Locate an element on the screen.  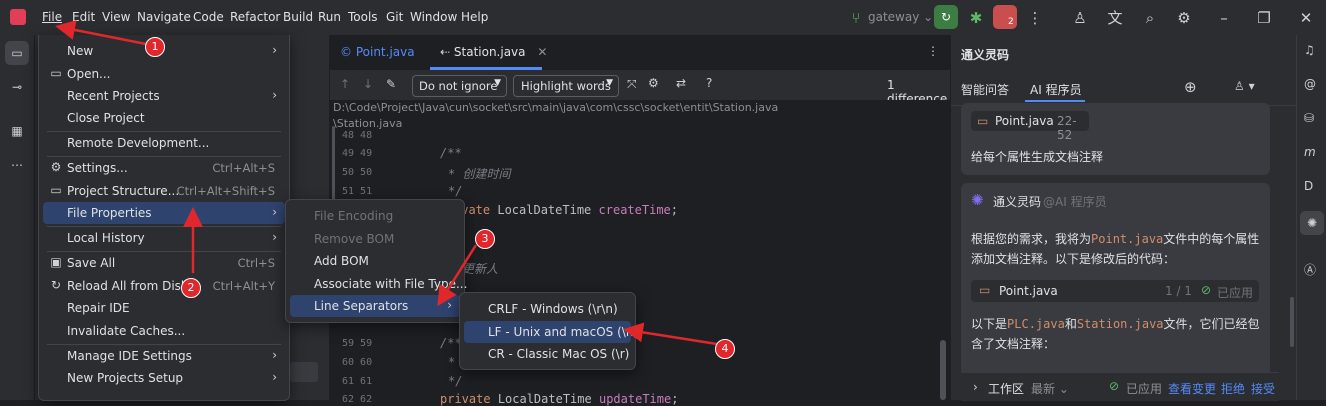
annotation-badge-3: 3 is located at coordinates (485, 239).